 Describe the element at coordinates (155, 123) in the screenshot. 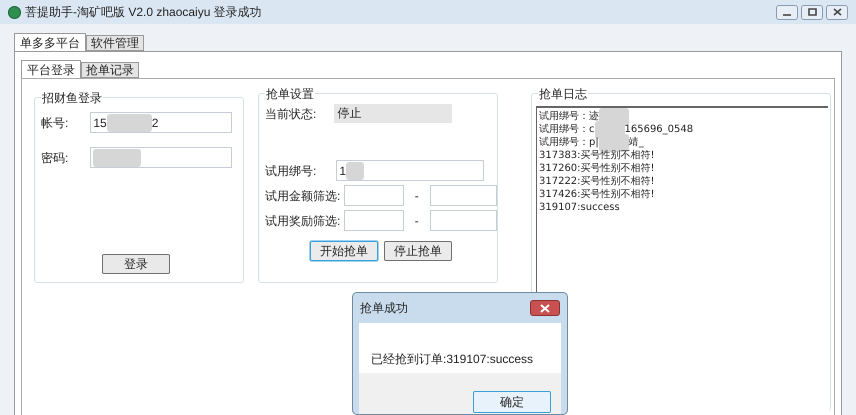

I see `field-value: 2` at that location.